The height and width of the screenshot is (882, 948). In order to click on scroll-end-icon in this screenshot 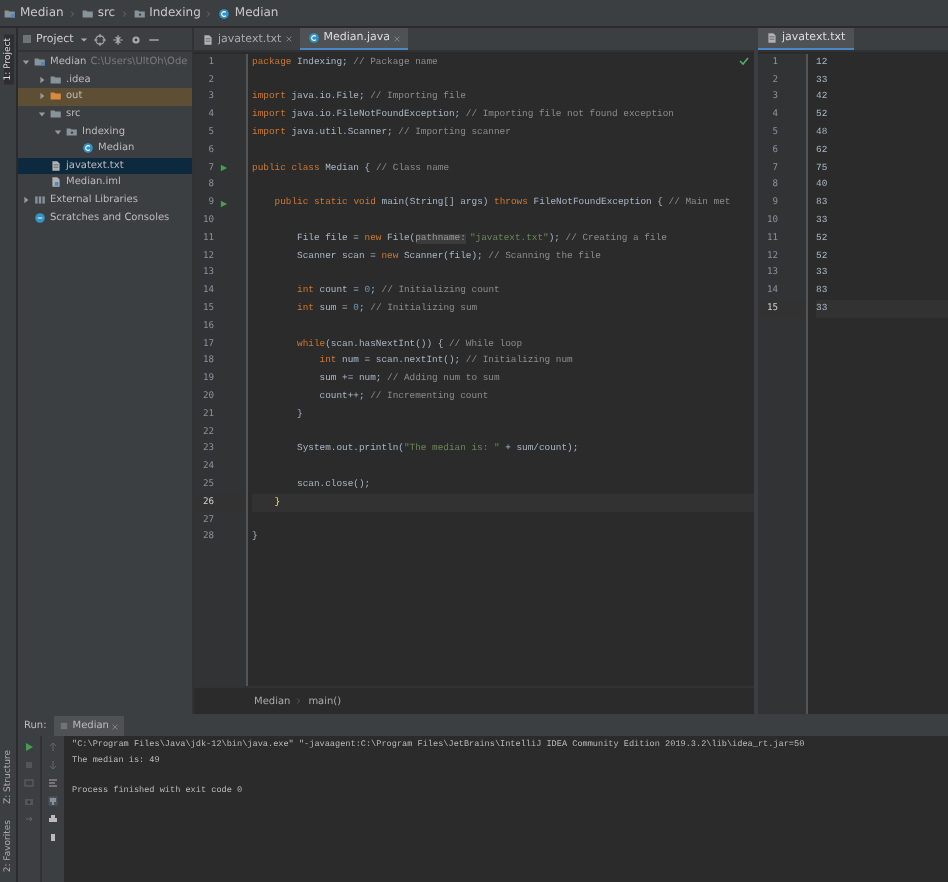, I will do `click(53, 801)`.